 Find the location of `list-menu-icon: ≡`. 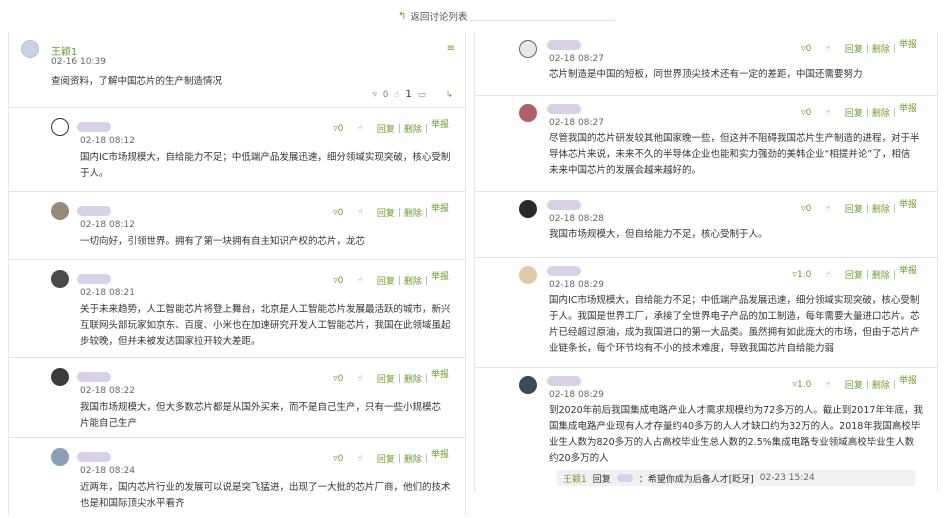

list-menu-icon: ≡ is located at coordinates (451, 48).